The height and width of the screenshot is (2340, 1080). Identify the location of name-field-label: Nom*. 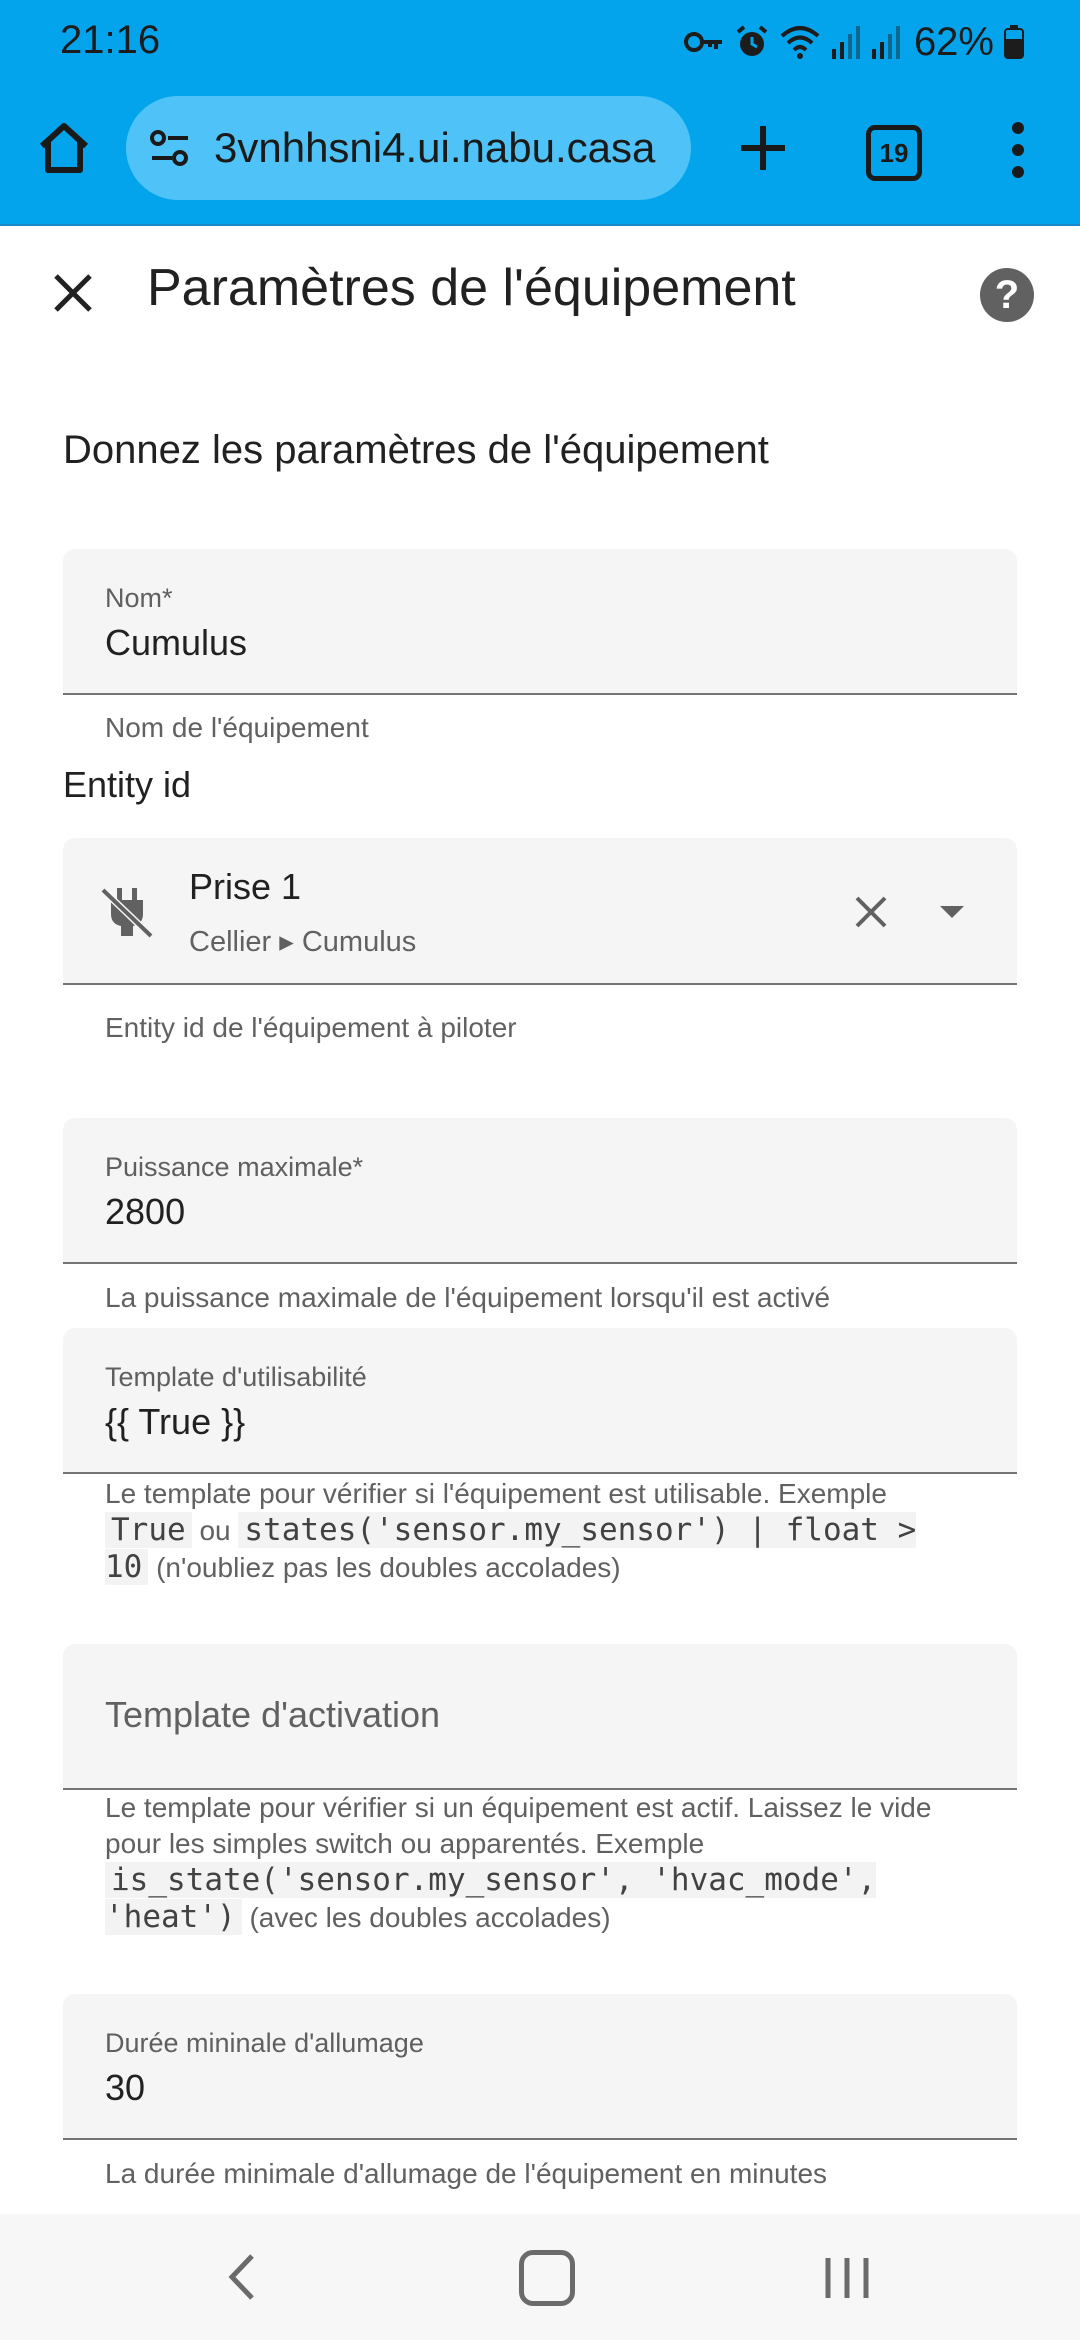
(139, 598).